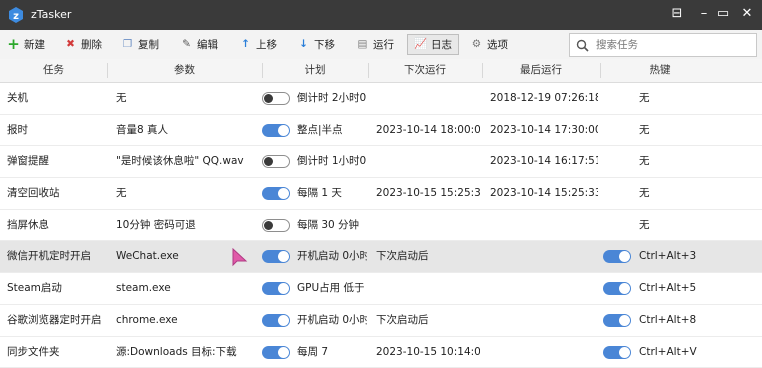 This screenshot has width=762, height=368. Describe the element at coordinates (332, 225) in the screenshot. I see `task-plan: 每隔 30 分钟` at that location.